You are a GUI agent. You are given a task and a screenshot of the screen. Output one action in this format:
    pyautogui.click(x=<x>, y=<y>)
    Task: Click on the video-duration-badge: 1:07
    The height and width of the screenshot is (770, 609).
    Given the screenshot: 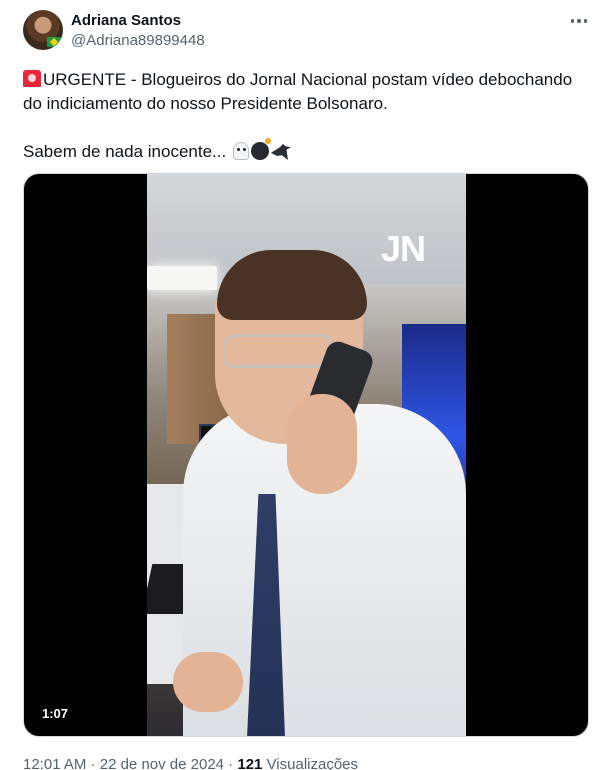 What is the action you would take?
    pyautogui.click(x=55, y=713)
    